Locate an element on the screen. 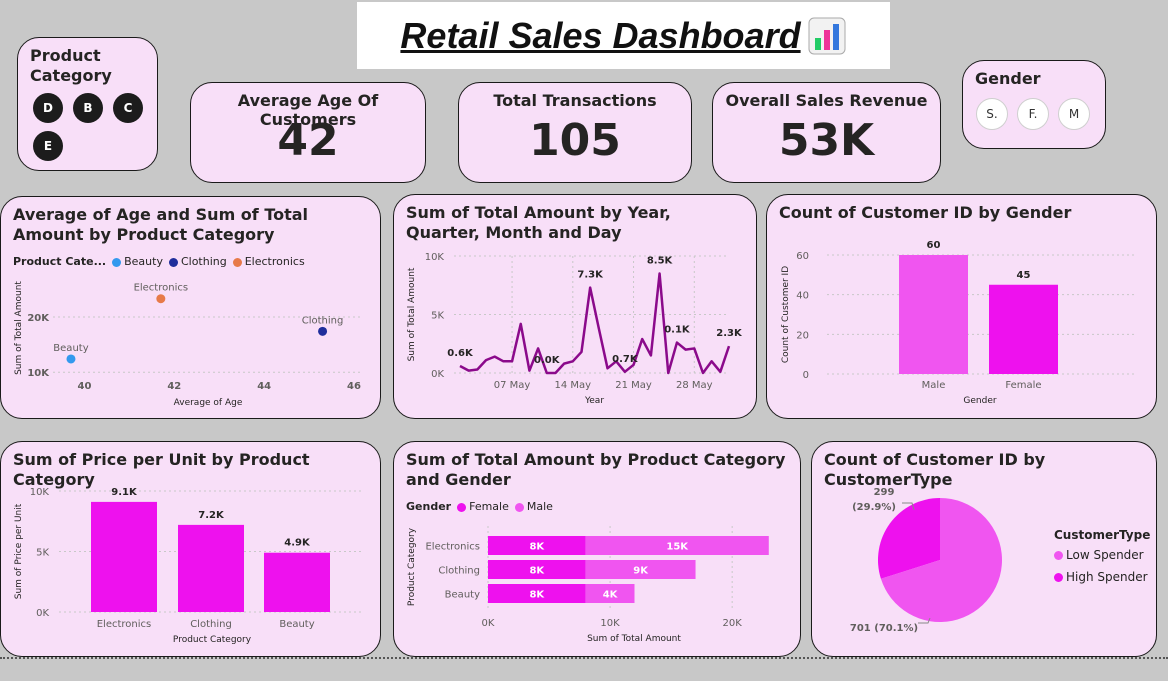  price-bar-clothing is located at coordinates (211, 568).